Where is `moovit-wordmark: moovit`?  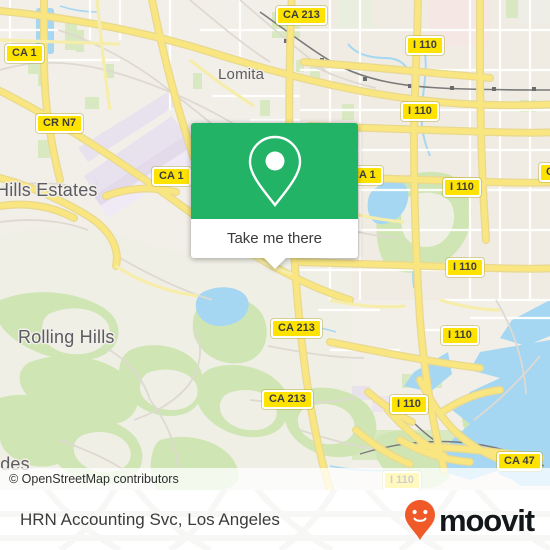
moovit-wordmark: moovit is located at coordinates (486, 520).